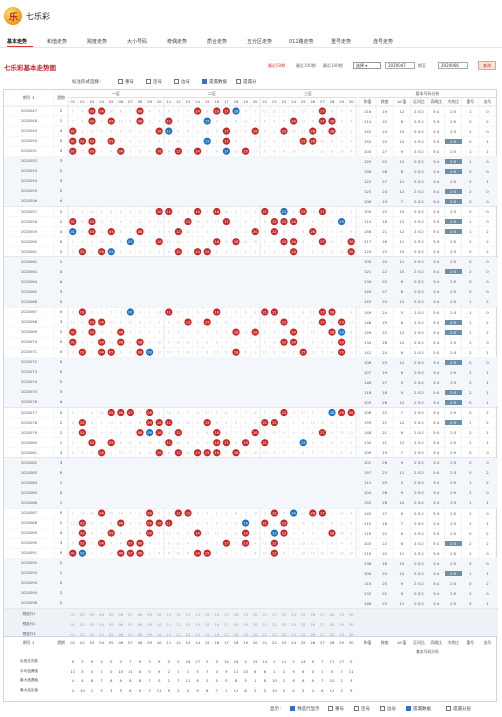 This screenshot has width=502, height=717. I want to click on forecast-label: 预选行1, so click(29, 614).